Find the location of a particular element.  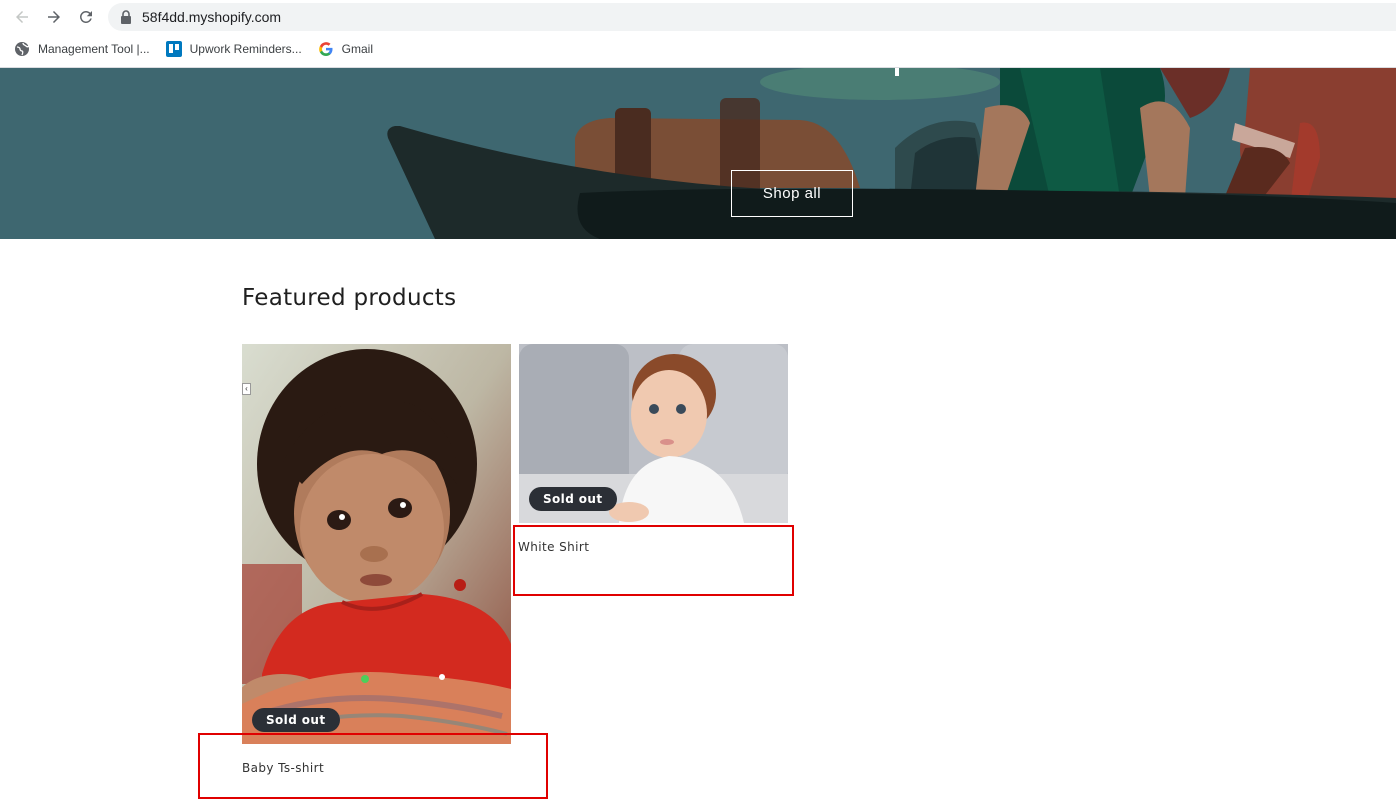

url-text: 58f4dd.myshopify.com is located at coordinates (212, 17).